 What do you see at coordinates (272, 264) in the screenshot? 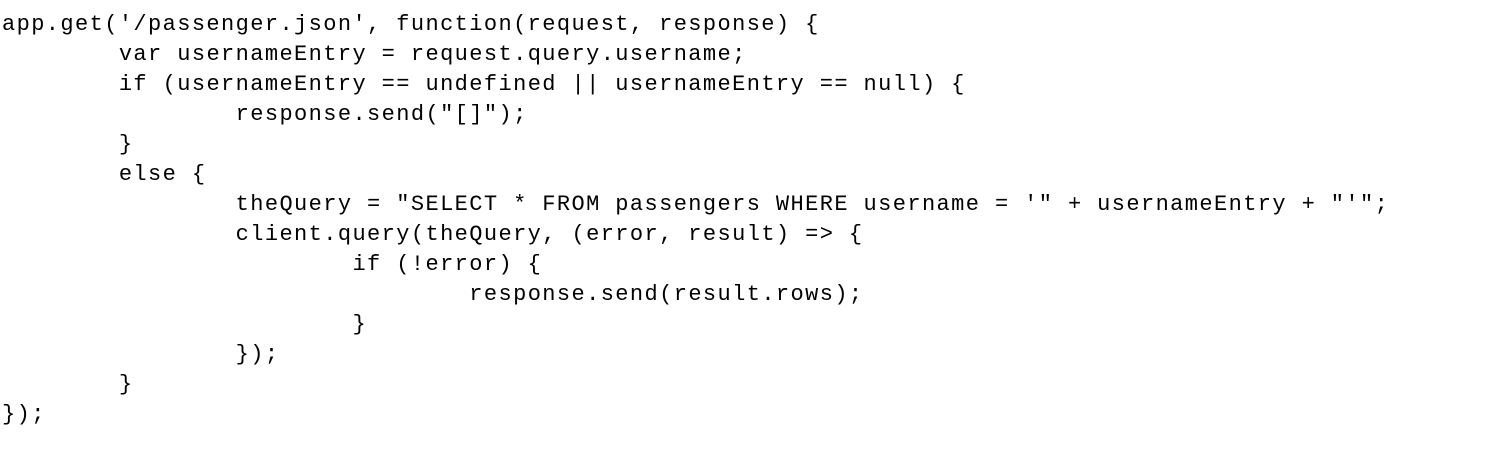
I see `code-line-9: if (!error) {` at bounding box center [272, 264].